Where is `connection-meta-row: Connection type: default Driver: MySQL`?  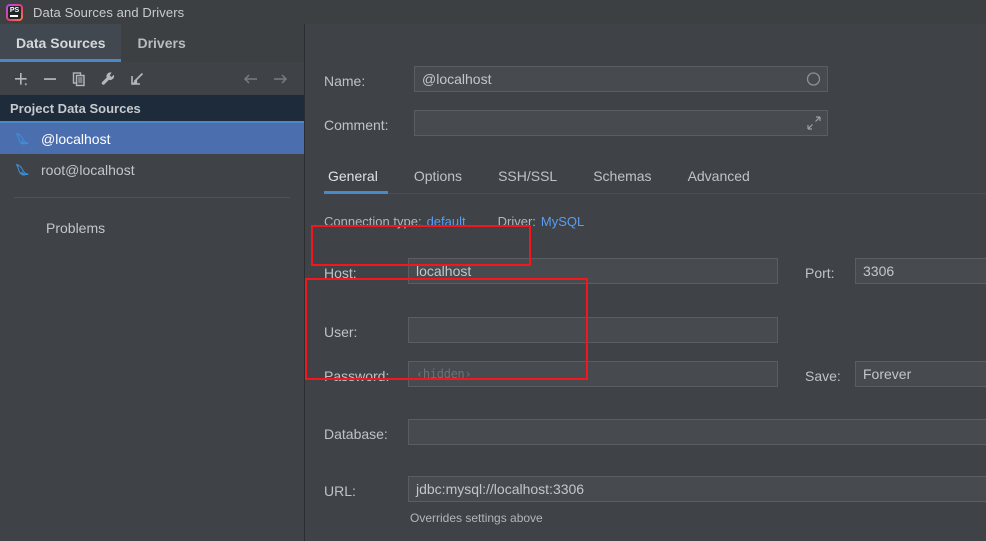 connection-meta-row: Connection type: default Driver: MySQL is located at coordinates (454, 221).